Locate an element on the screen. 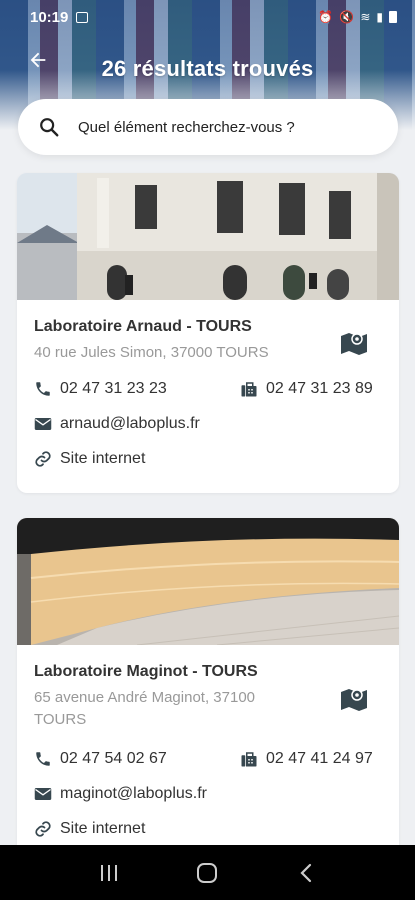 The image size is (415, 900). email-link: maginot@laboplus.fr is located at coordinates (120, 794).